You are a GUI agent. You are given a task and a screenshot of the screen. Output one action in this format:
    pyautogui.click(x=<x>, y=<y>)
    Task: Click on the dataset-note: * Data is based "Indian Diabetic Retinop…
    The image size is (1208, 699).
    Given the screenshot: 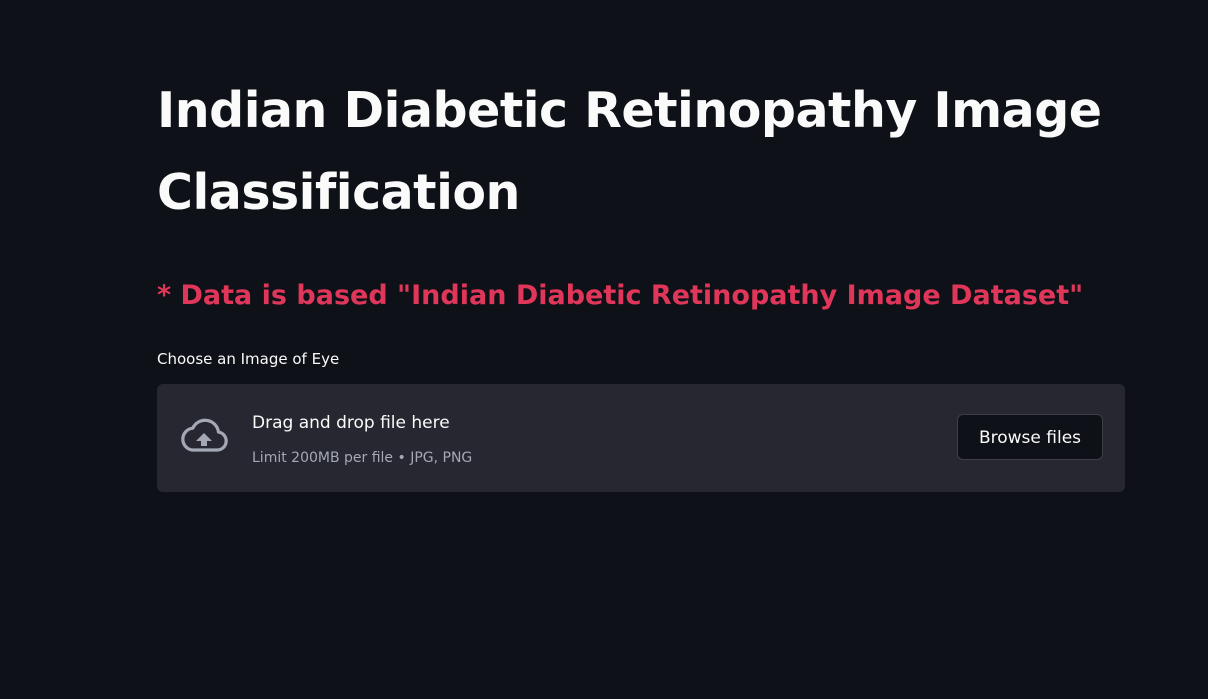 What is the action you would take?
    pyautogui.click(x=620, y=295)
    